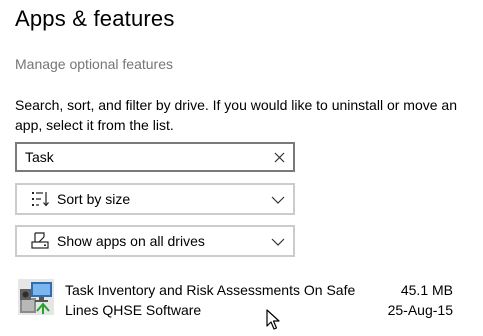 This screenshot has width=483, height=336. I want to click on search-box, so click(155, 157).